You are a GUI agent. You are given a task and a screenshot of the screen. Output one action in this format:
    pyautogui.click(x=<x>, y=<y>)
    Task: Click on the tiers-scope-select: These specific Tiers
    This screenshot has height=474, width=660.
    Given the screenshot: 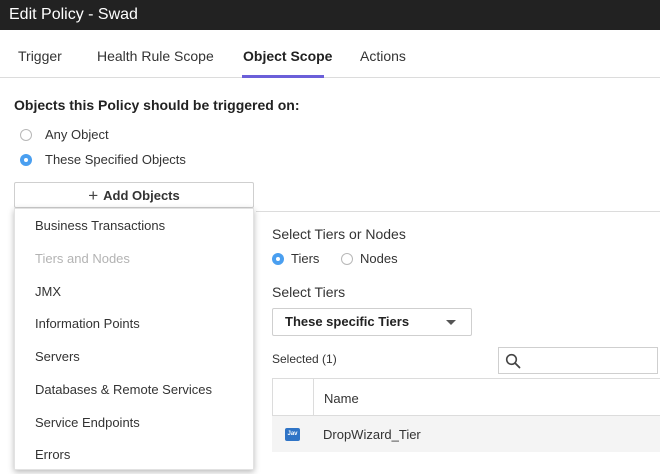 What is the action you would take?
    pyautogui.click(x=372, y=322)
    